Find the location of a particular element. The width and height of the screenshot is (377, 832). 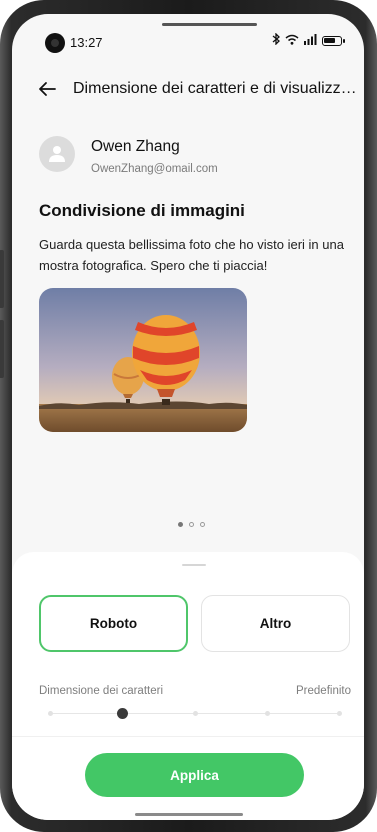

page-indicator is located at coordinates (191, 524).